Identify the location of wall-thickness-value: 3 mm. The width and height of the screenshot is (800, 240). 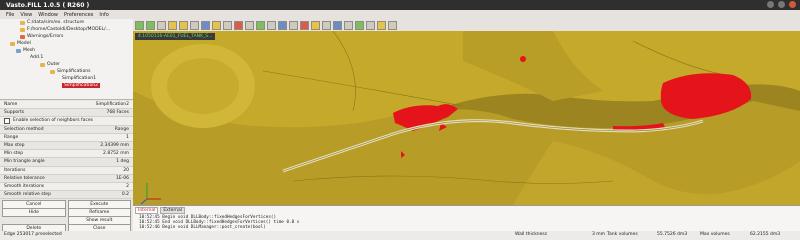
(599, 234).